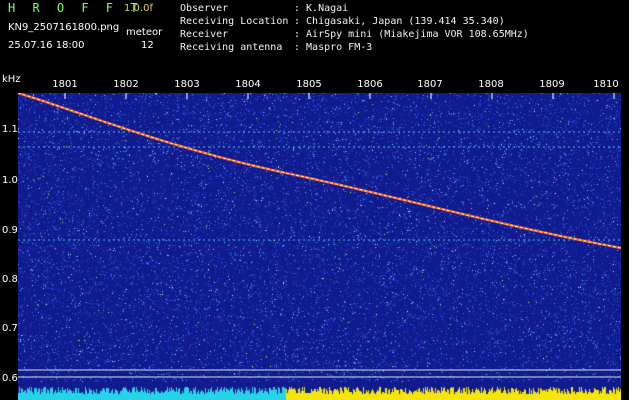 The width and height of the screenshot is (629, 400). What do you see at coordinates (309, 84) in the screenshot?
I see `x-tick-label: 1805` at bounding box center [309, 84].